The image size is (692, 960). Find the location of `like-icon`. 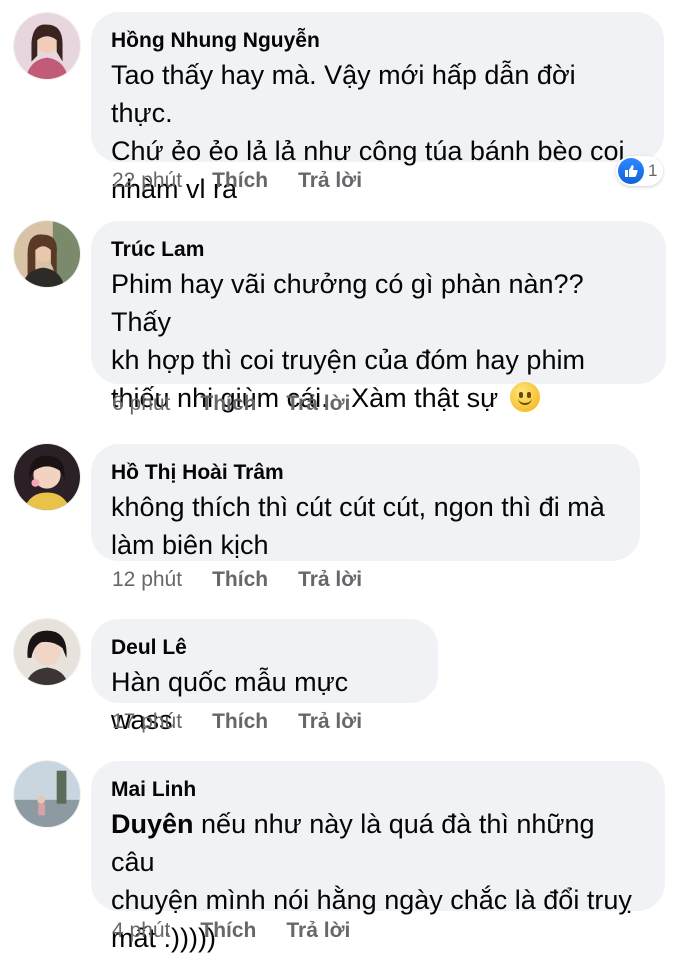

like-icon is located at coordinates (631, 171).